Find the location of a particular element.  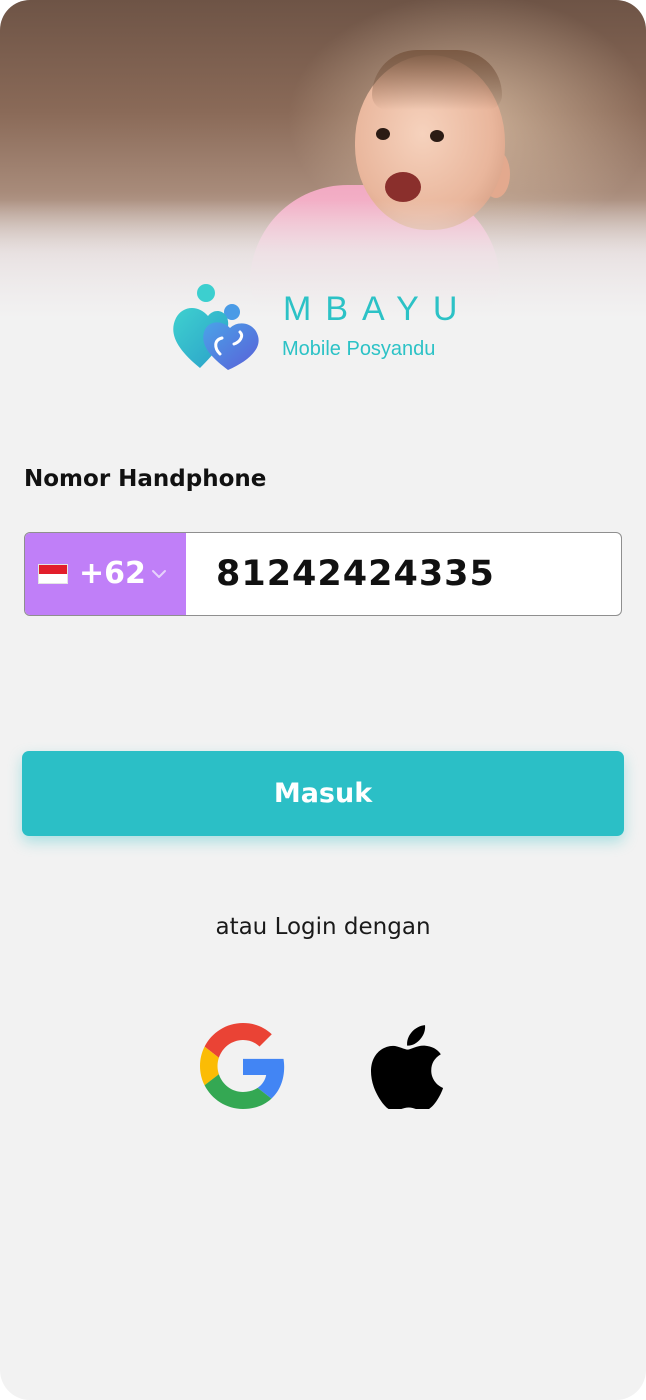

baby-eye-right is located at coordinates (437, 136).